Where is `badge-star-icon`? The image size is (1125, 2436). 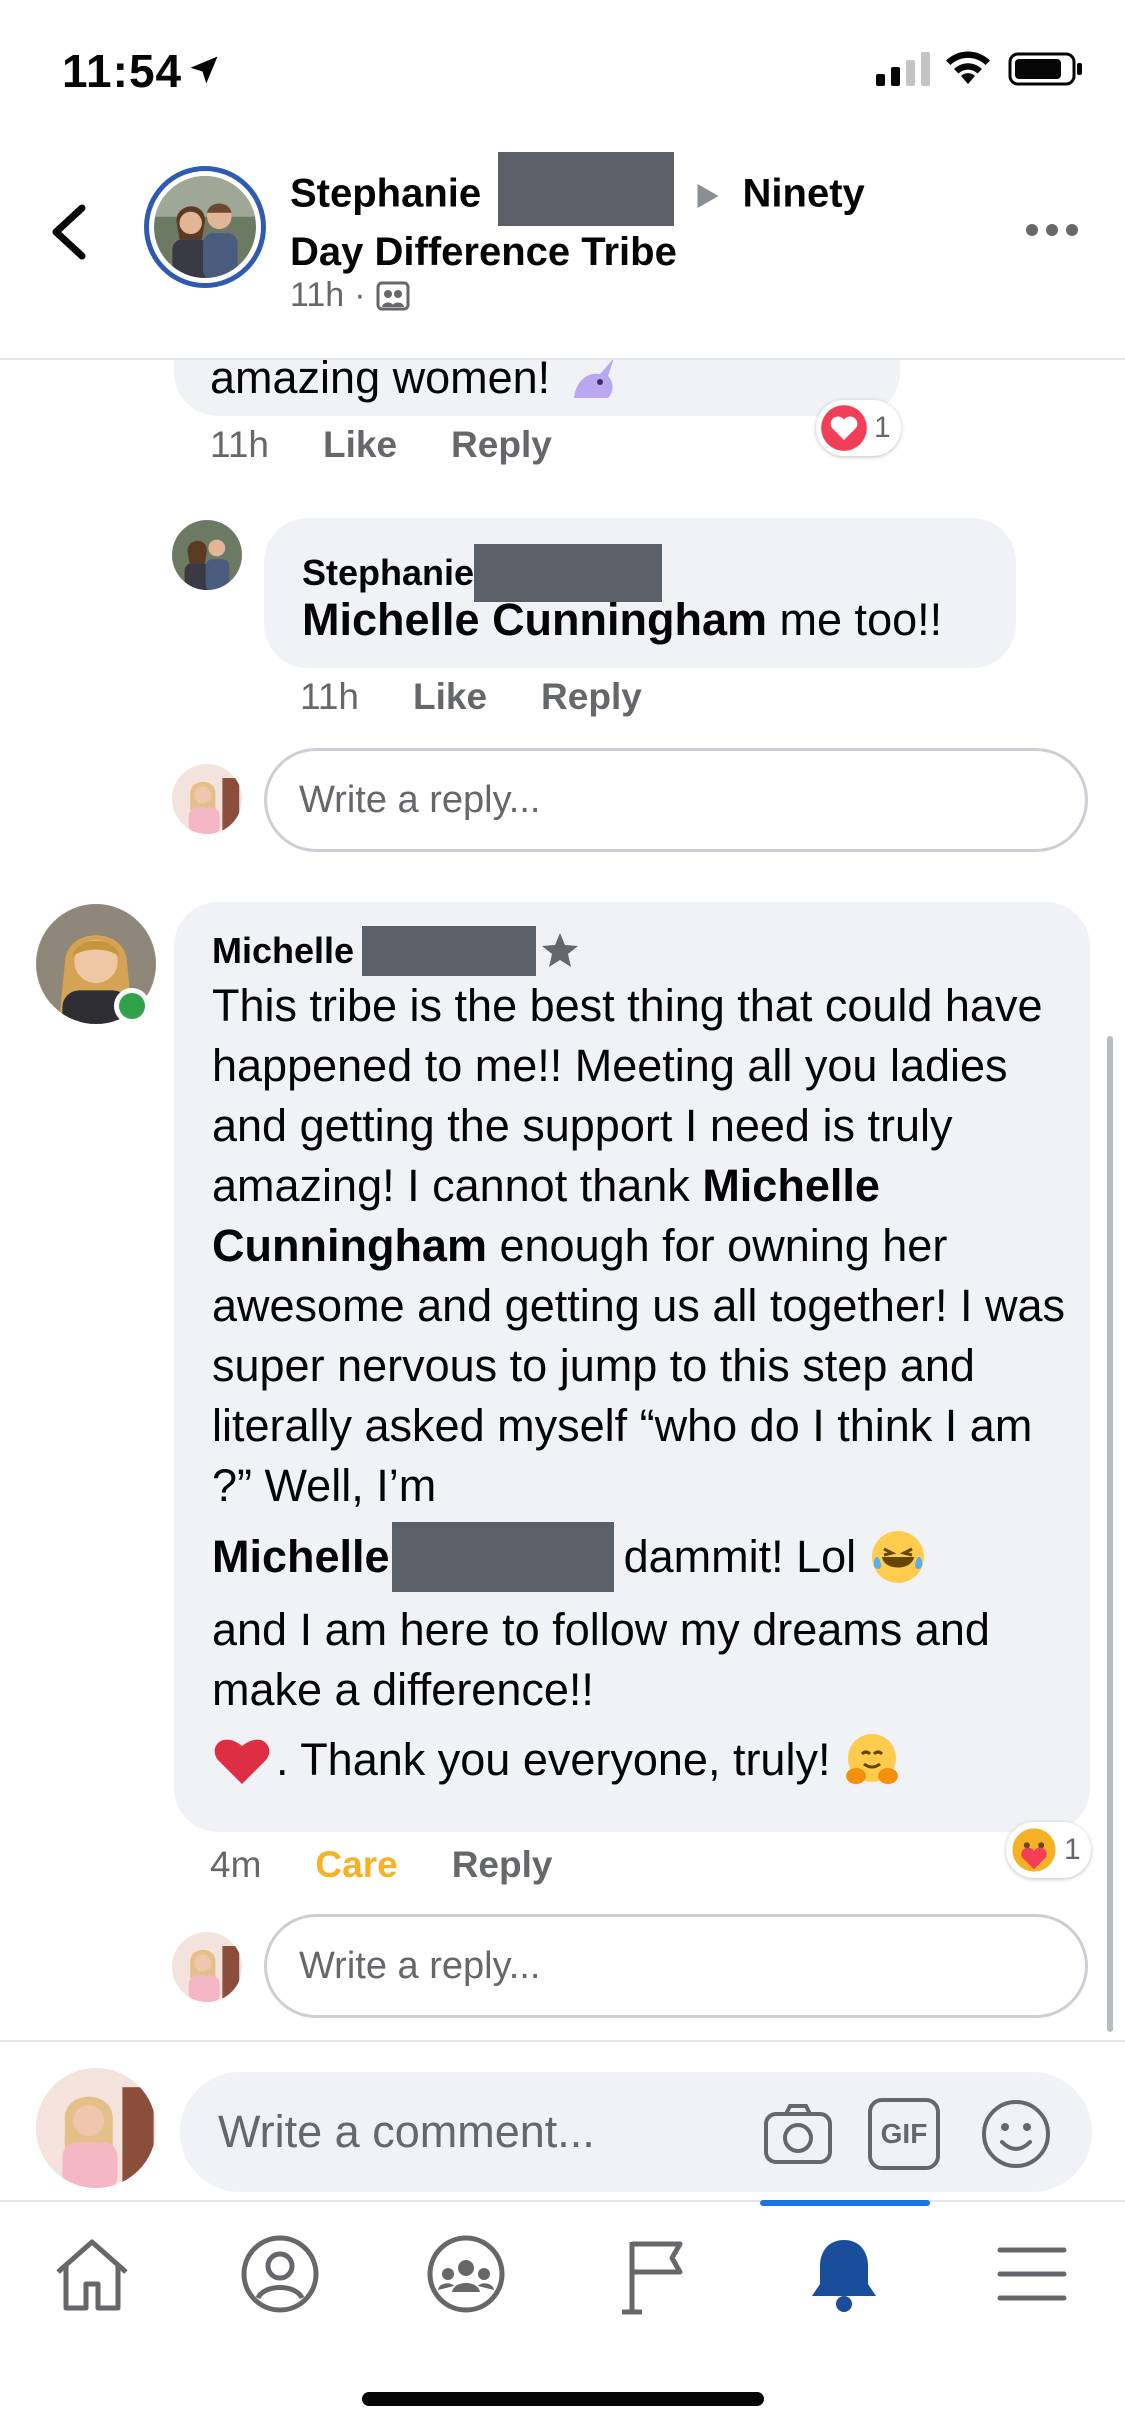
badge-star-icon is located at coordinates (560, 950).